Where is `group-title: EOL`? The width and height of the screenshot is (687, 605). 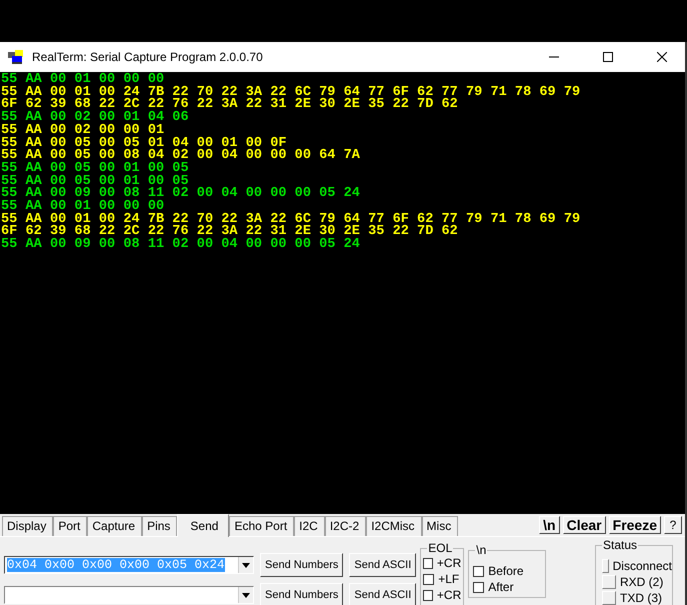 group-title: EOL is located at coordinates (440, 548).